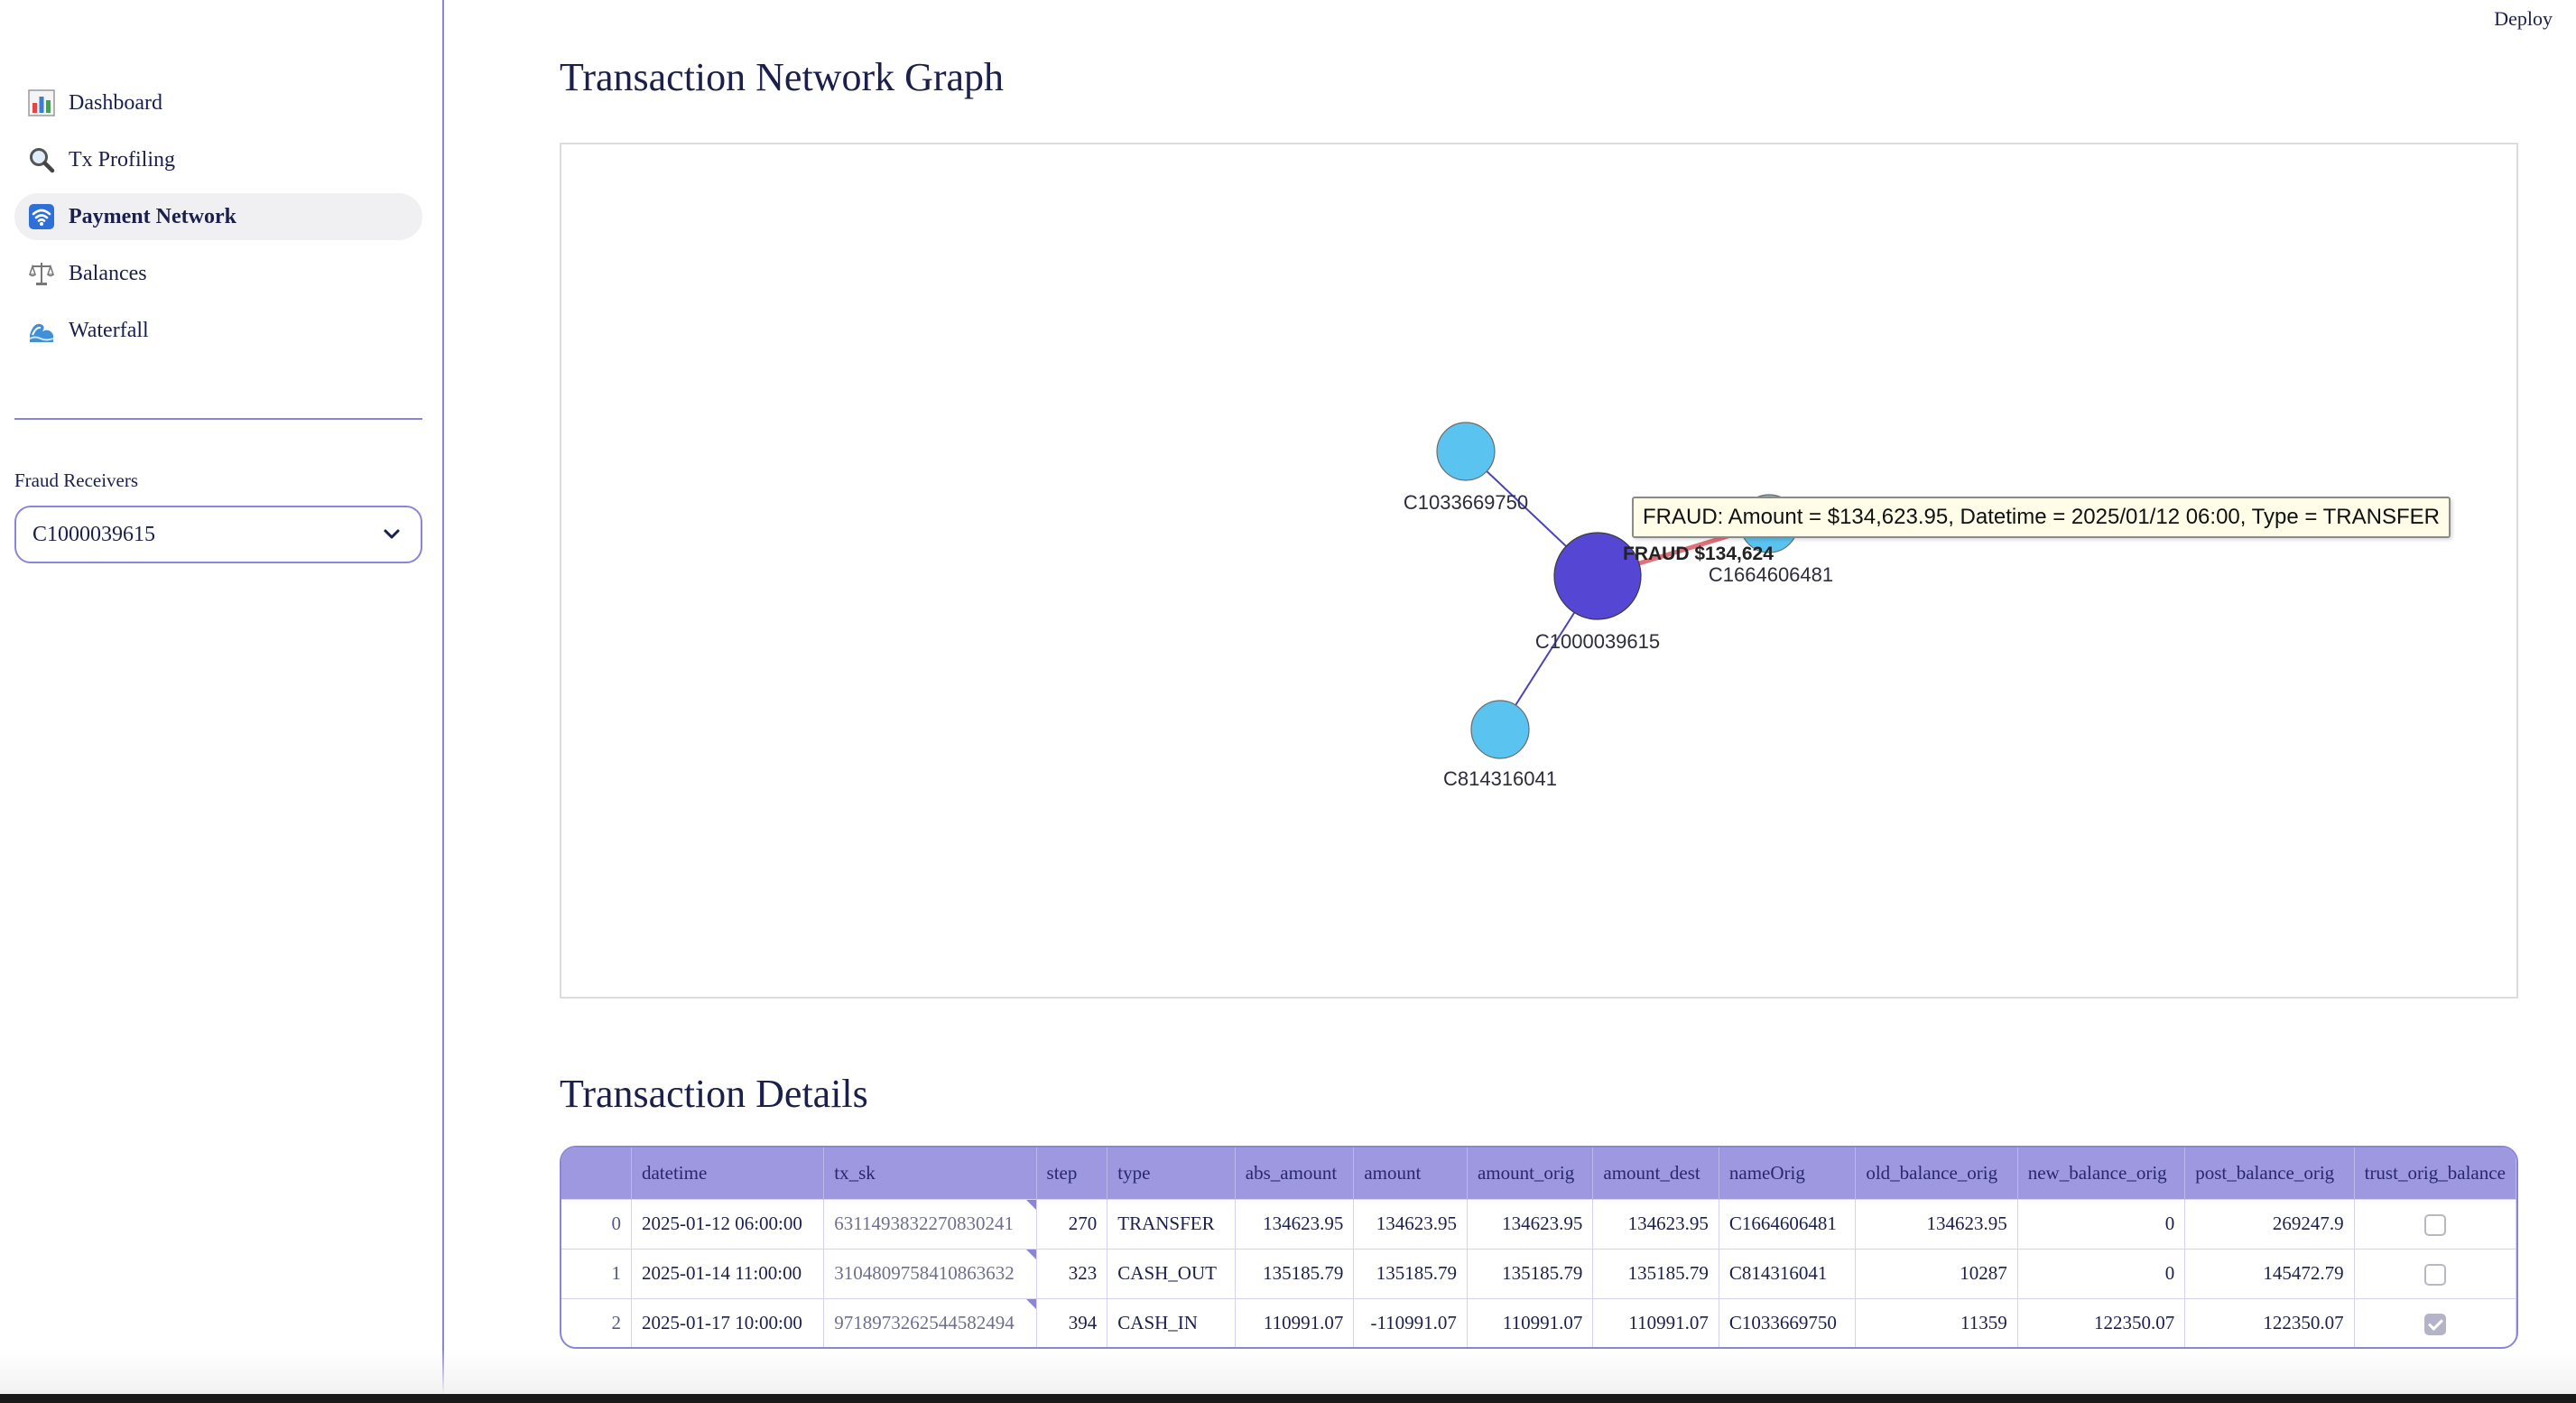 The width and height of the screenshot is (2576, 1403). Describe the element at coordinates (1937, 1273) in the screenshot. I see `cell-old-balance-orig: 10287` at that location.